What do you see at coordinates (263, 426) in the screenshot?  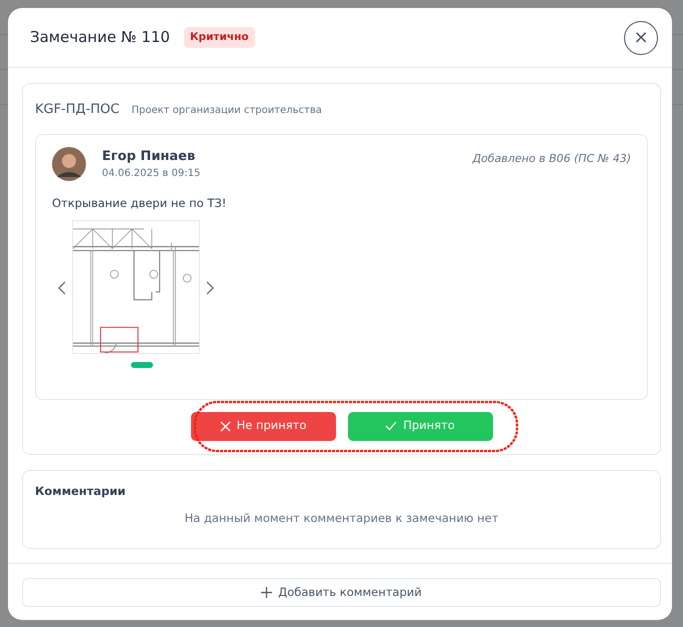 I see `reject-button: Не принято` at bounding box center [263, 426].